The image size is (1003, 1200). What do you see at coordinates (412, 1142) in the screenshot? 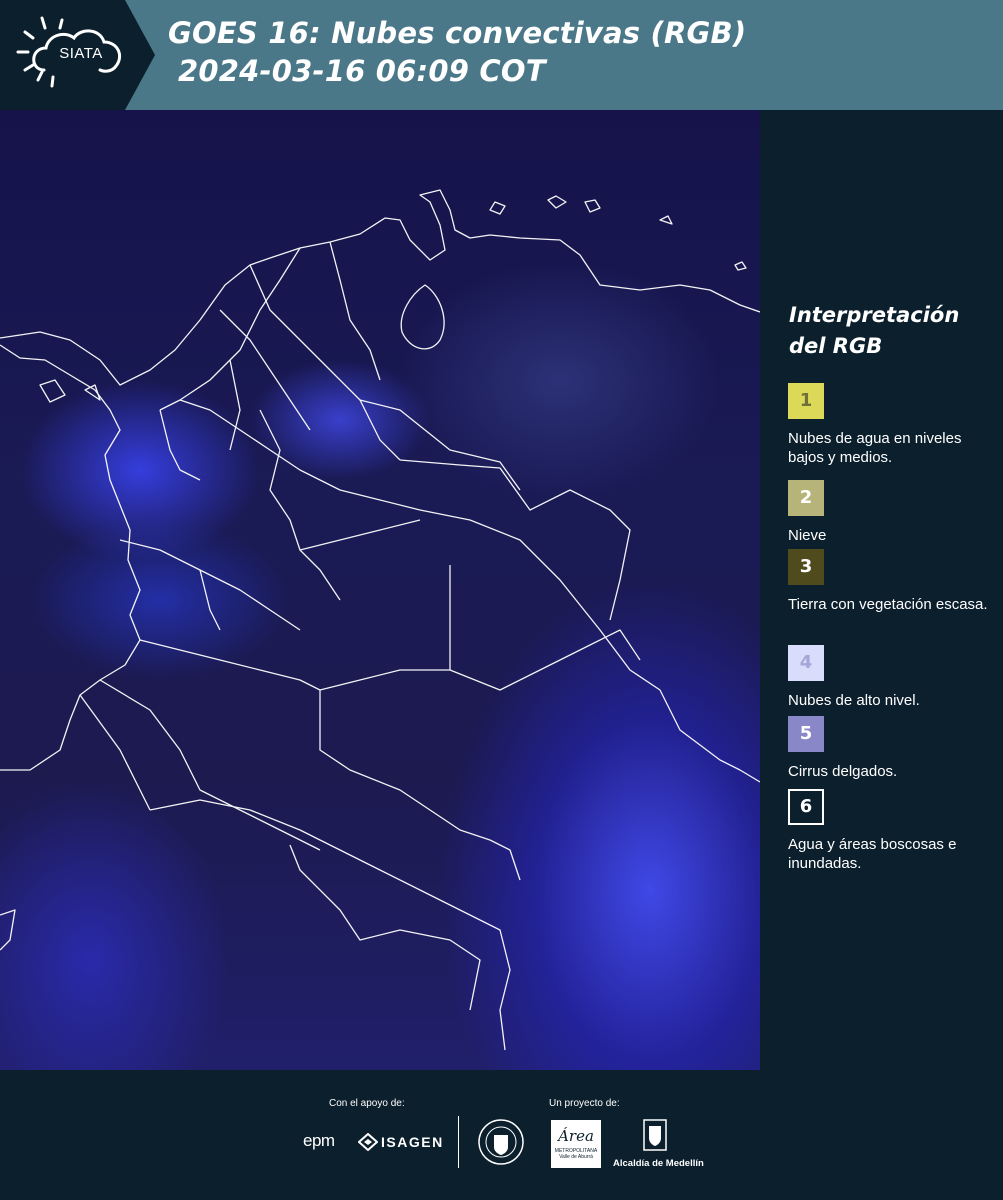
I see `isagen-logo: ISAGEN` at bounding box center [412, 1142].